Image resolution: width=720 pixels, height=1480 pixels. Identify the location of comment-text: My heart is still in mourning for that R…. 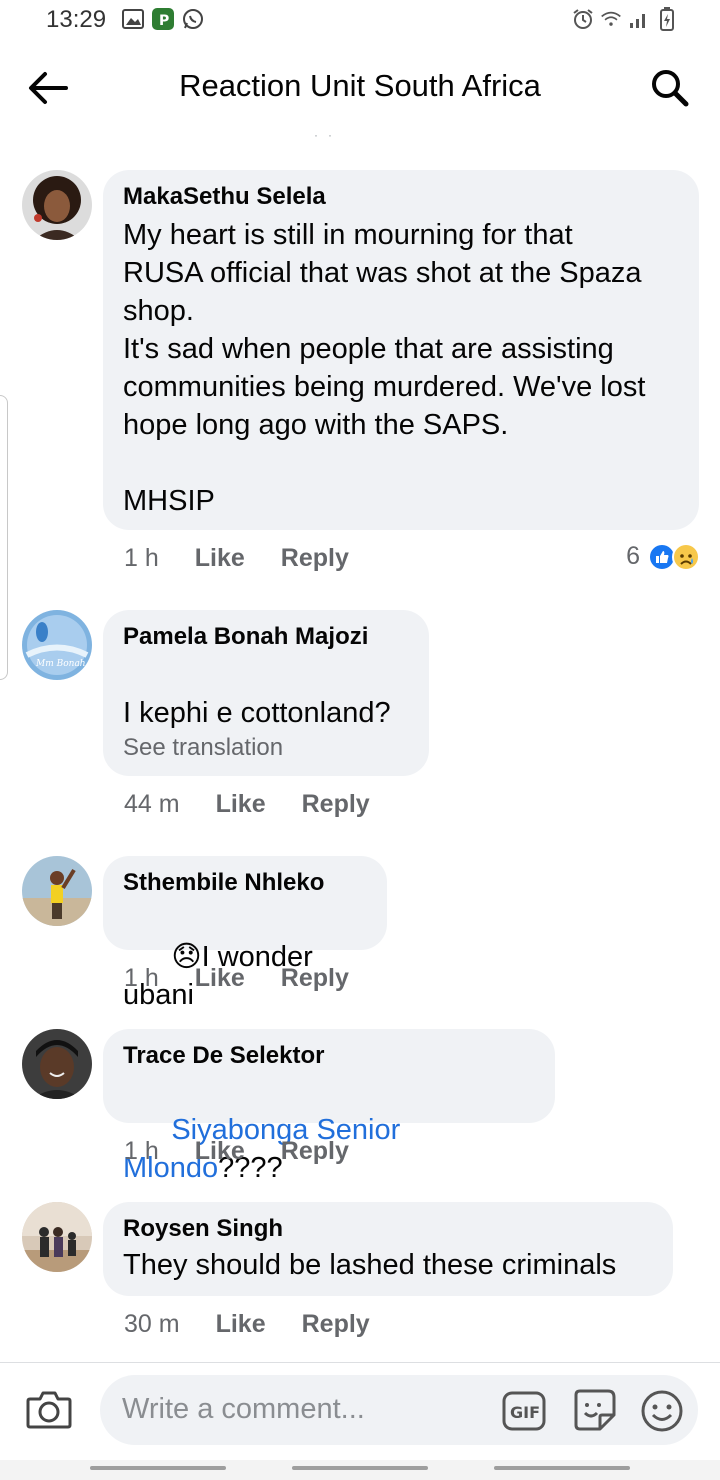
(384, 368).